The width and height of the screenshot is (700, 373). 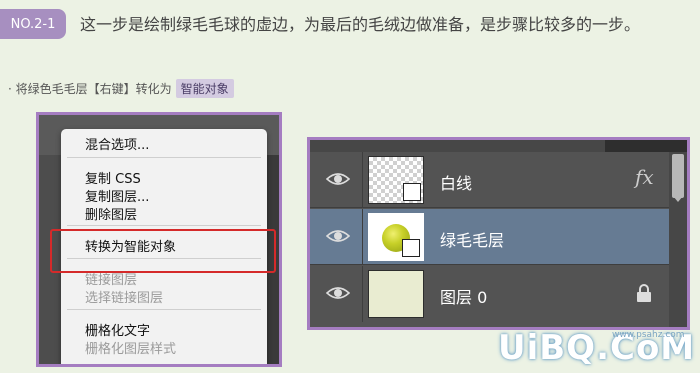 What do you see at coordinates (163, 251) in the screenshot?
I see `highlight-box` at bounding box center [163, 251].